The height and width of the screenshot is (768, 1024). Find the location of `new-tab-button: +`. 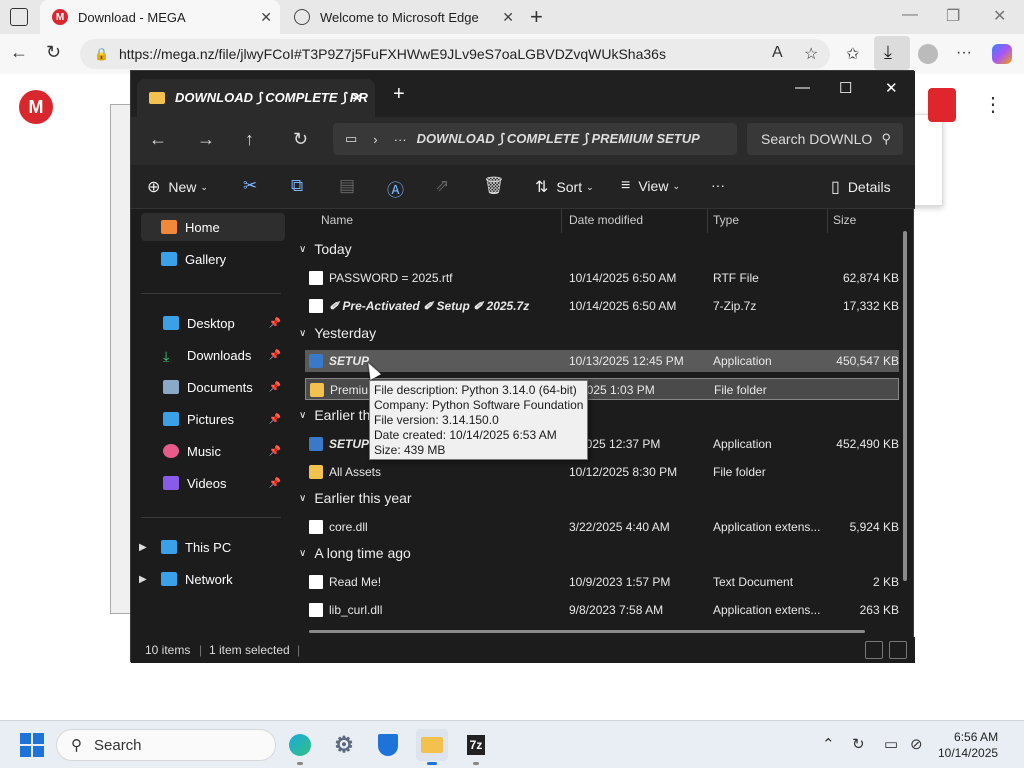

new-tab-button: + is located at coordinates (536, 17).